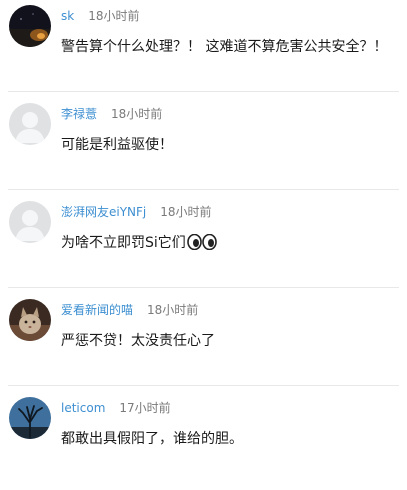 This screenshot has width=407, height=490. I want to click on comment-username: 澎湃网友eiYNFj, so click(103, 212).